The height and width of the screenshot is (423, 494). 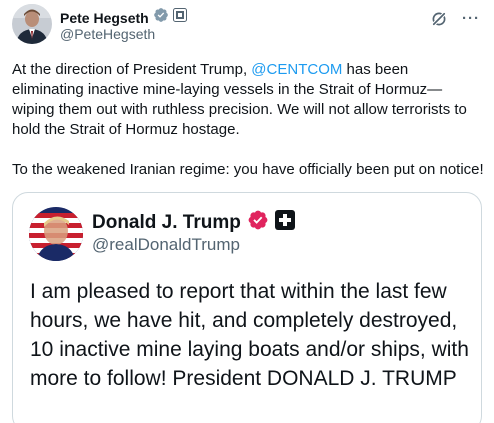 I want to click on mention-link: @CENTCOM, so click(x=296, y=69).